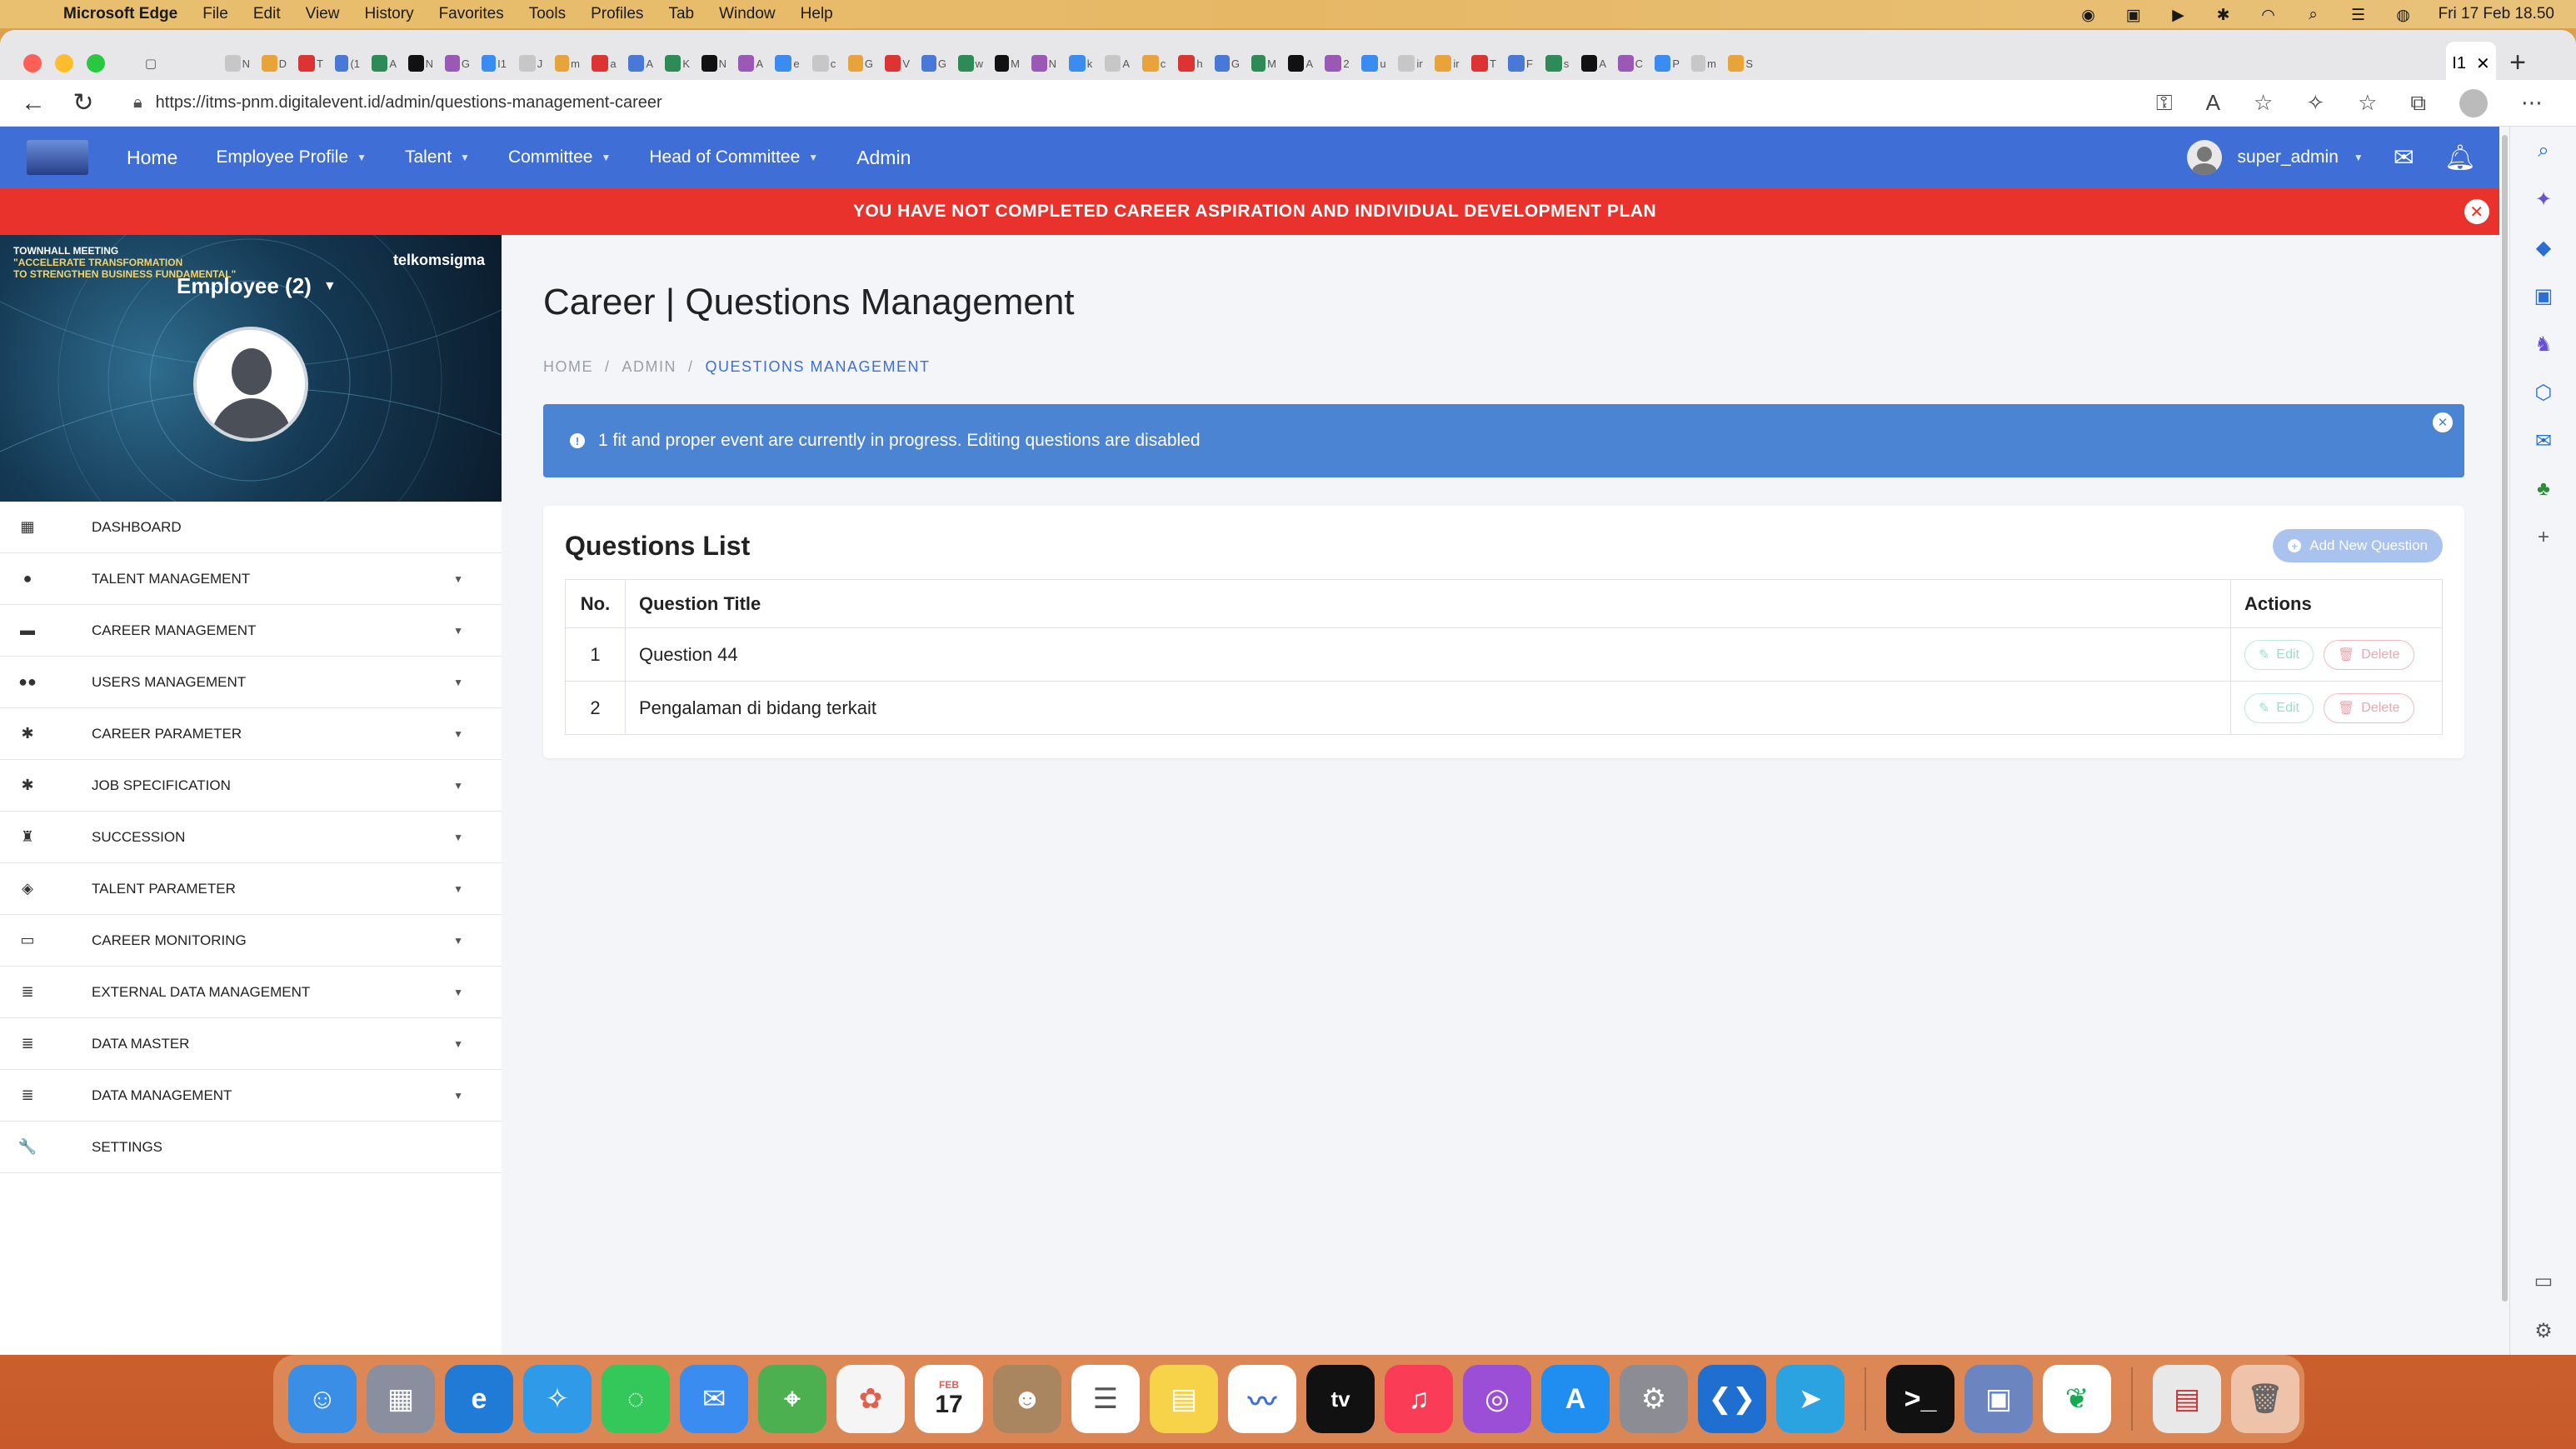  Describe the element at coordinates (251, 682) in the screenshot. I see `sidebar-item-users-management: ●● USERS MANAGEMENT ▼` at that location.